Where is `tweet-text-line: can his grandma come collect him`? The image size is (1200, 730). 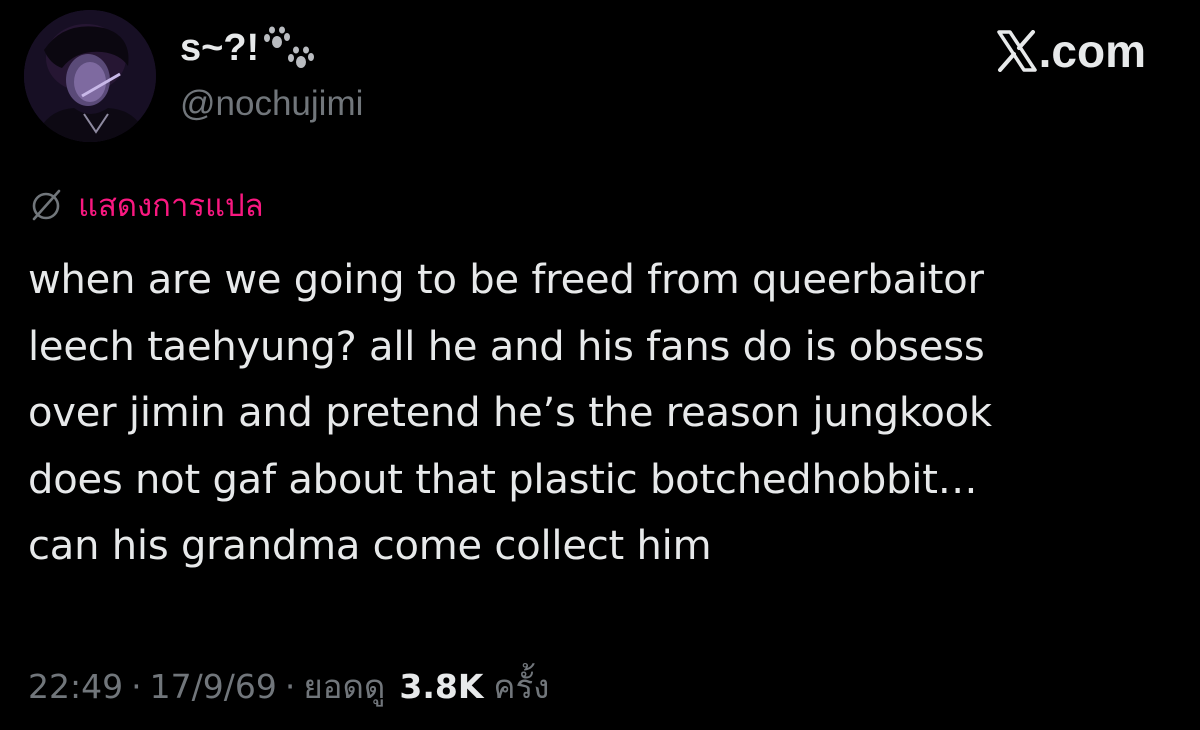
tweet-text-line: can his grandma come collect him is located at coordinates (370, 546).